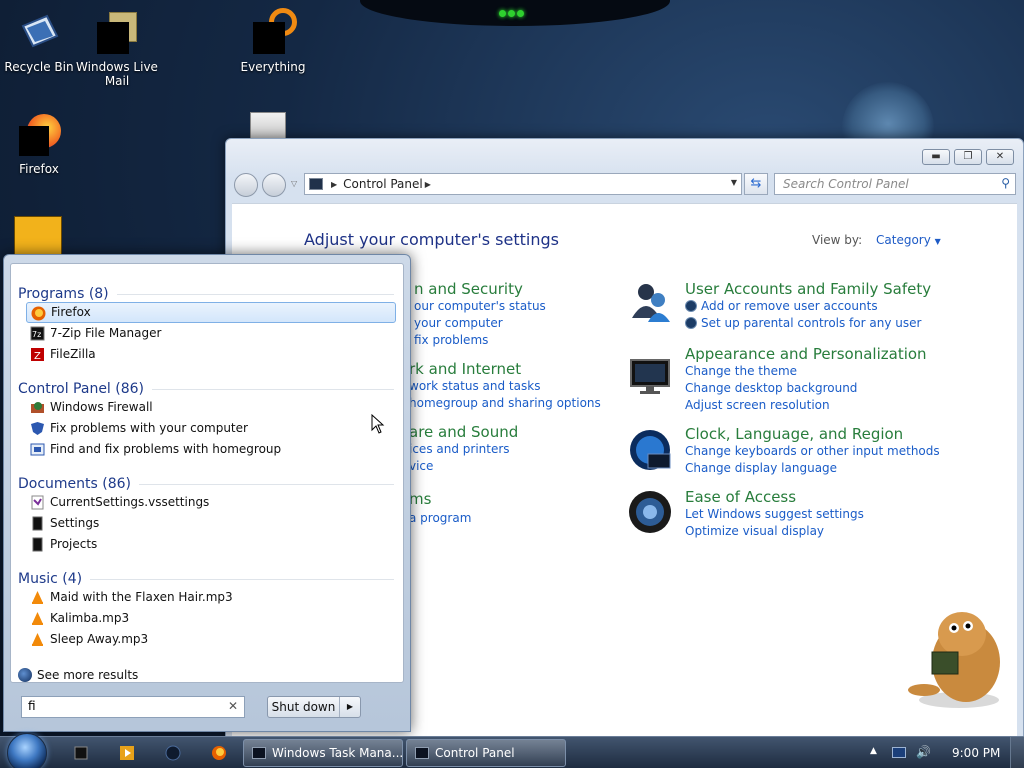  Describe the element at coordinates (133, 707) in the screenshot. I see `start-search-input: fi ✕` at that location.